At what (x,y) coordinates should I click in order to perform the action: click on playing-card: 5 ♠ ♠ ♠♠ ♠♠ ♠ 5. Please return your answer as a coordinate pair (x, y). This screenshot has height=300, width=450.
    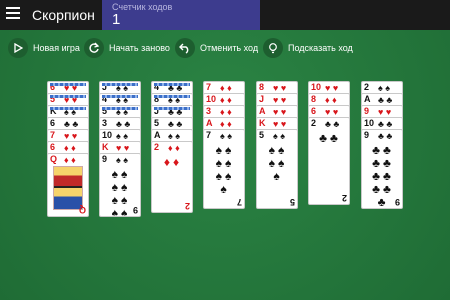
    Looking at the image, I should click on (277, 169).